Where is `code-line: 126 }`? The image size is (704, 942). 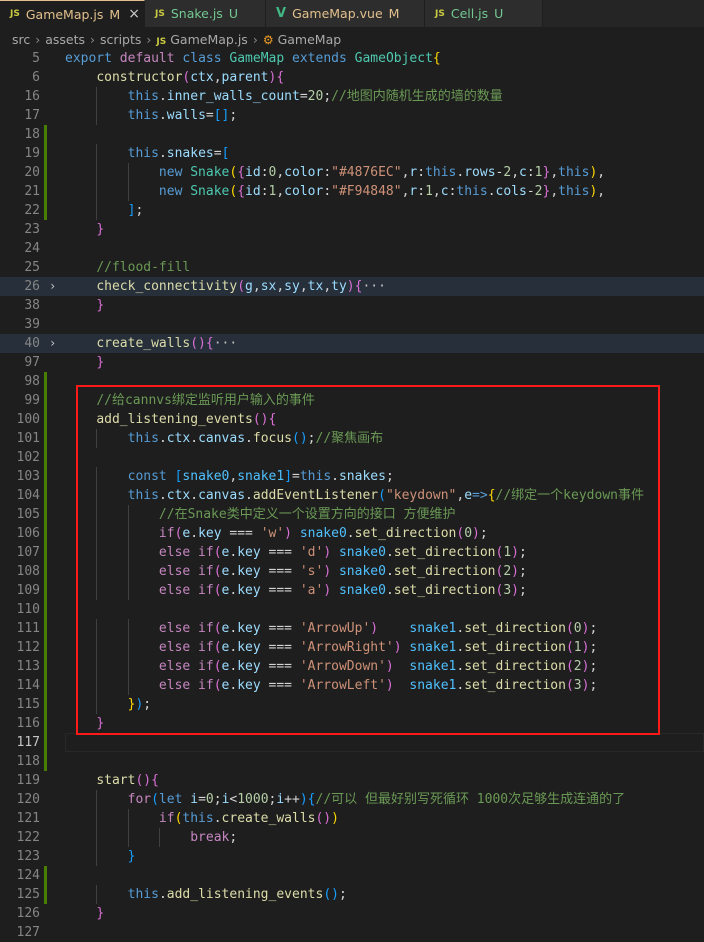 code-line: 126 } is located at coordinates (352, 913).